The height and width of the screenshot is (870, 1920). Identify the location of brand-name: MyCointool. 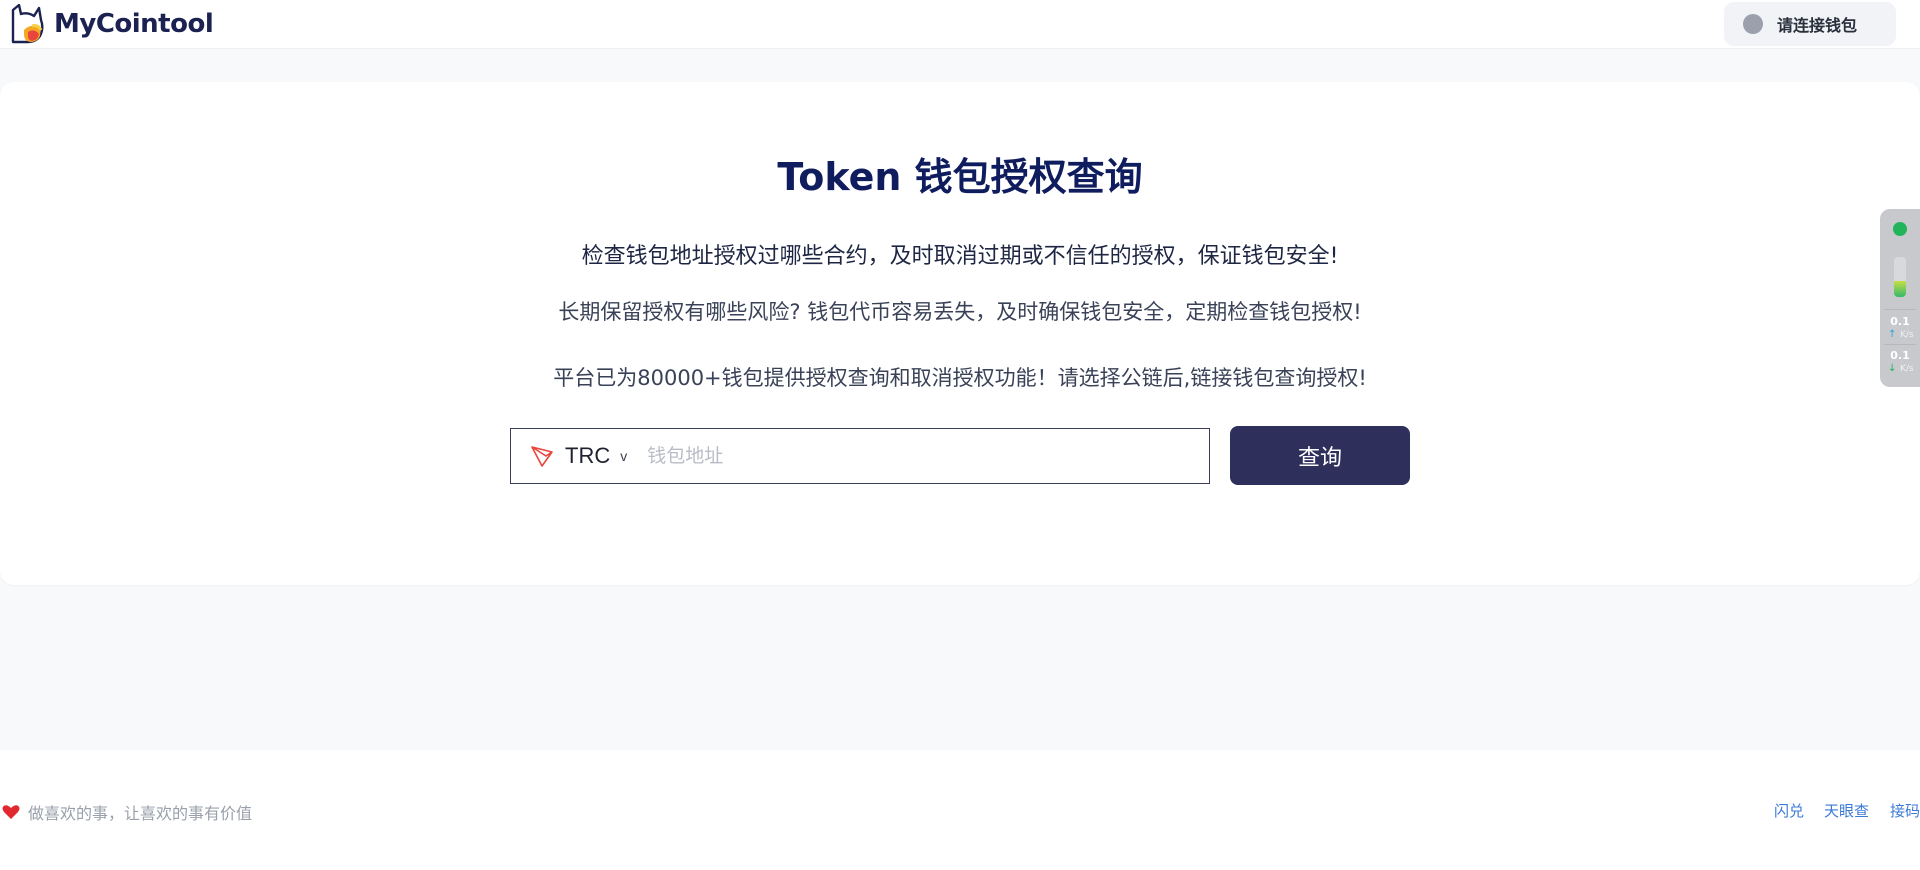
(134, 24).